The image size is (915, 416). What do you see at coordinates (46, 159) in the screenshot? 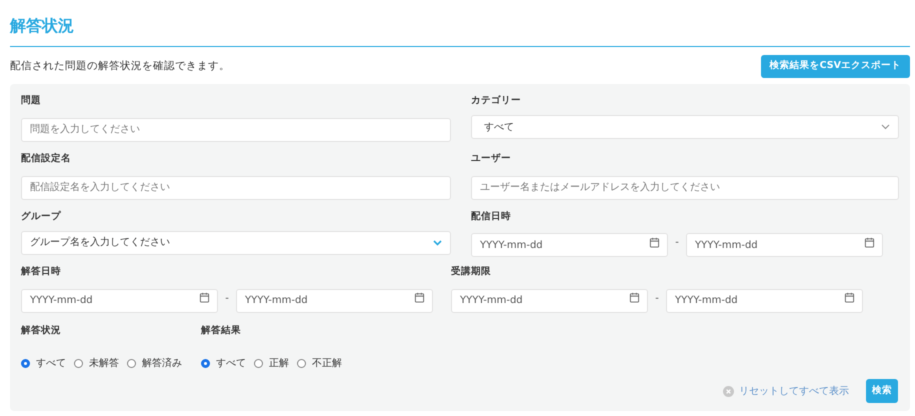
I see `field-label: 配信設定名` at bounding box center [46, 159].